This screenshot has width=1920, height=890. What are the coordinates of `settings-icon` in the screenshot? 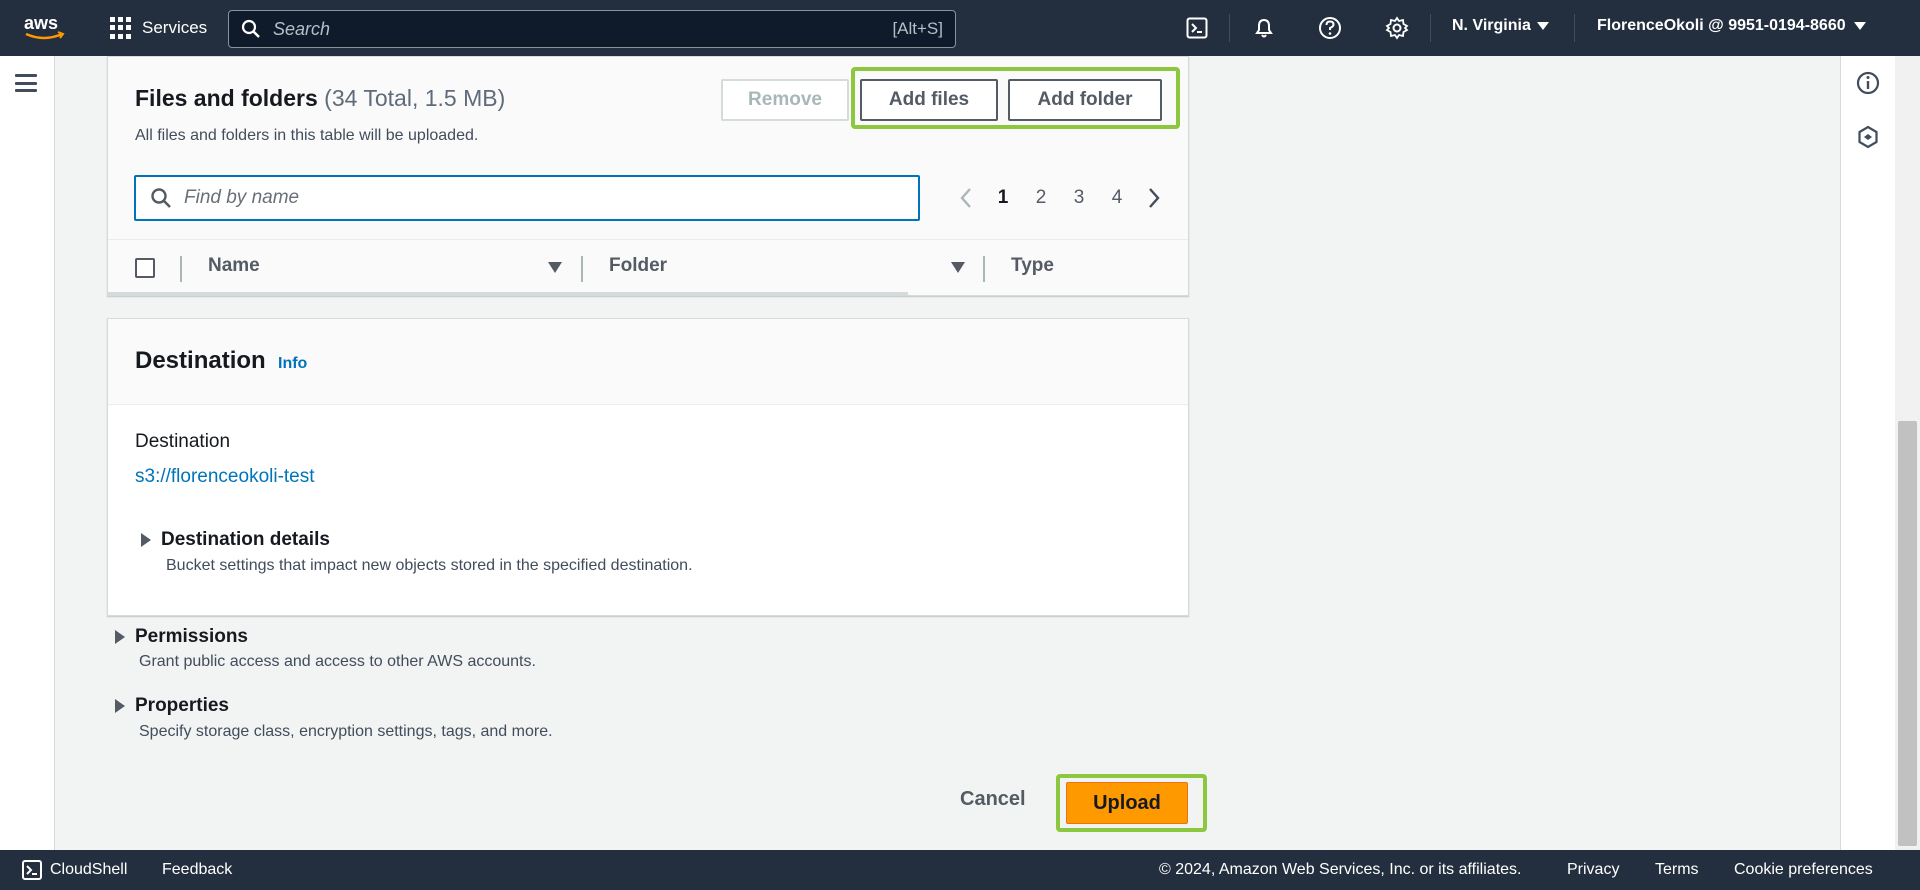 It's located at (1397, 28).